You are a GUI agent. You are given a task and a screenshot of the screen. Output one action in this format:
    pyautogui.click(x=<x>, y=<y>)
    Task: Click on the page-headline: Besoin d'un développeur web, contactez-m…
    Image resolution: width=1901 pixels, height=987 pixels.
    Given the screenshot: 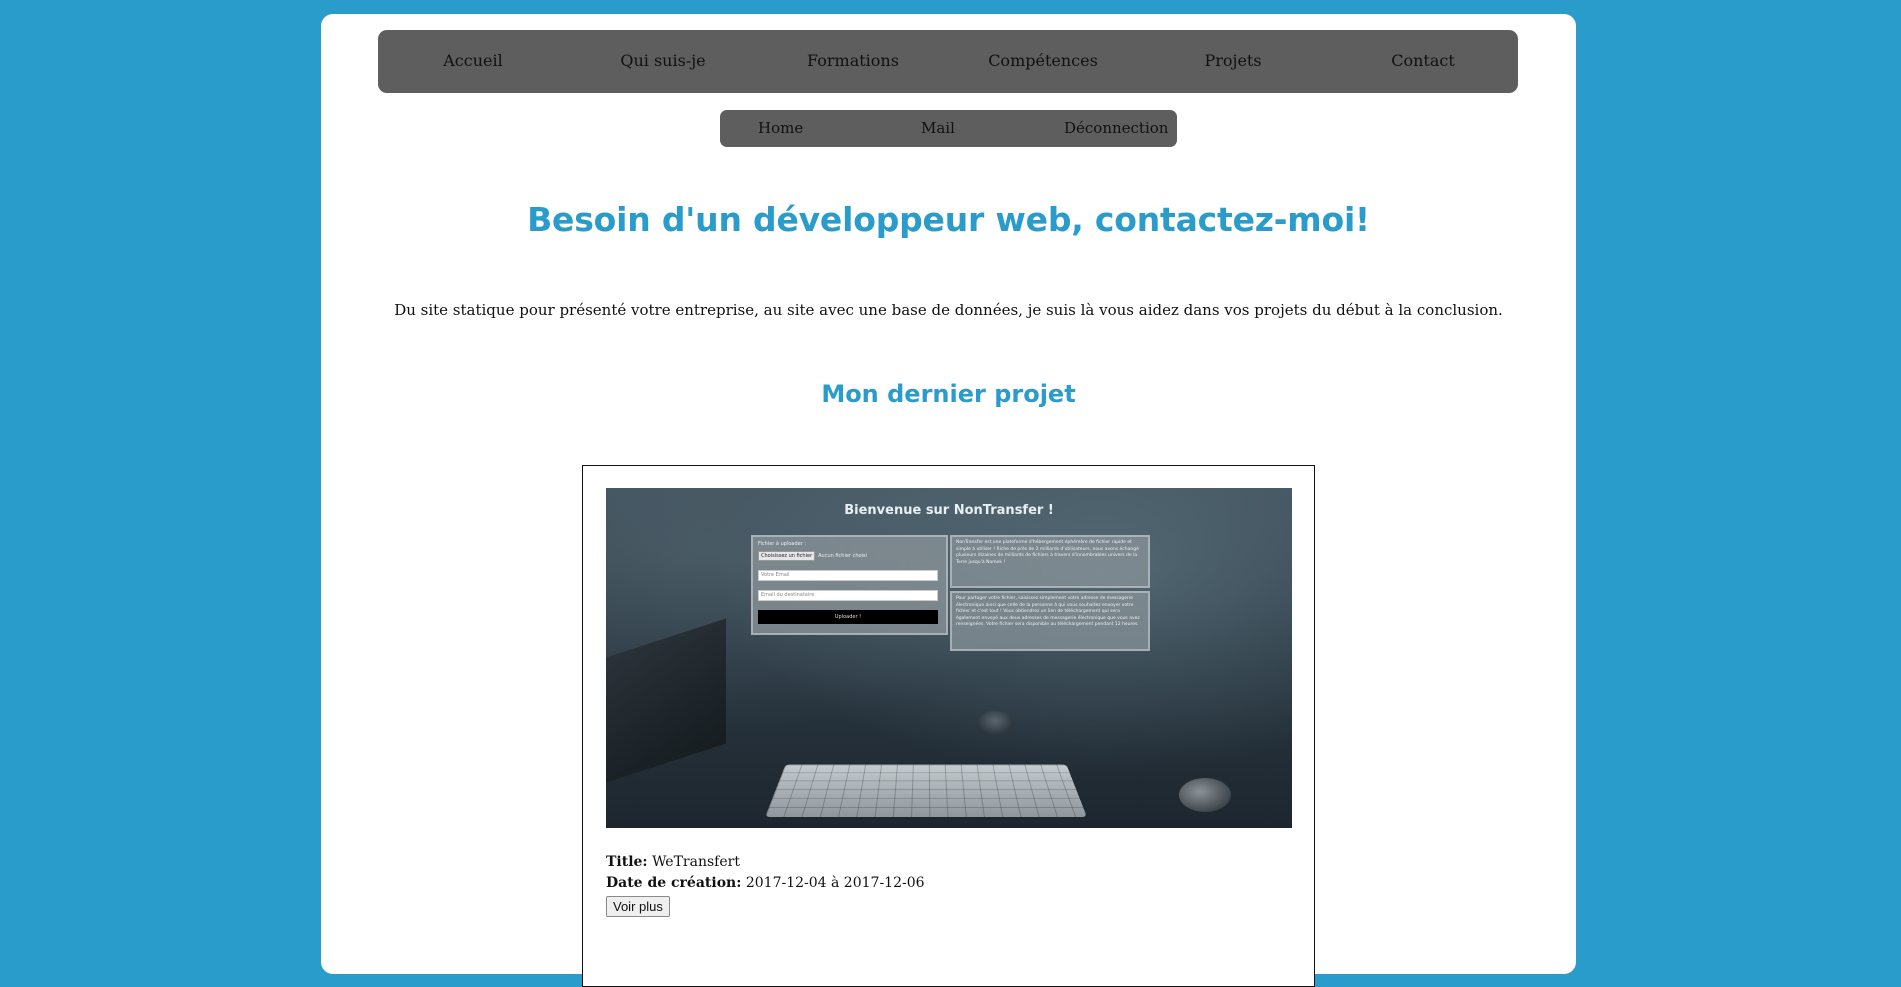 What is the action you would take?
    pyautogui.click(x=948, y=219)
    